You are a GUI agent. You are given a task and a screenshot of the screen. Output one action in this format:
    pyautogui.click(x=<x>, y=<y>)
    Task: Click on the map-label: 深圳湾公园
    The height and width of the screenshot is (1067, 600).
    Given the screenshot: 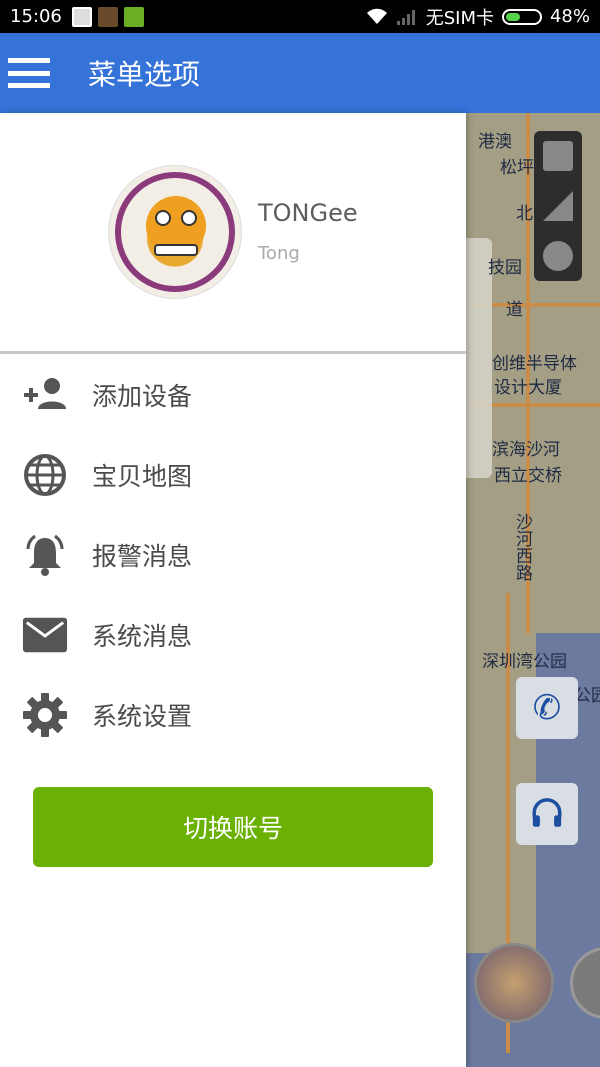 What is the action you would take?
    pyautogui.click(x=524, y=662)
    